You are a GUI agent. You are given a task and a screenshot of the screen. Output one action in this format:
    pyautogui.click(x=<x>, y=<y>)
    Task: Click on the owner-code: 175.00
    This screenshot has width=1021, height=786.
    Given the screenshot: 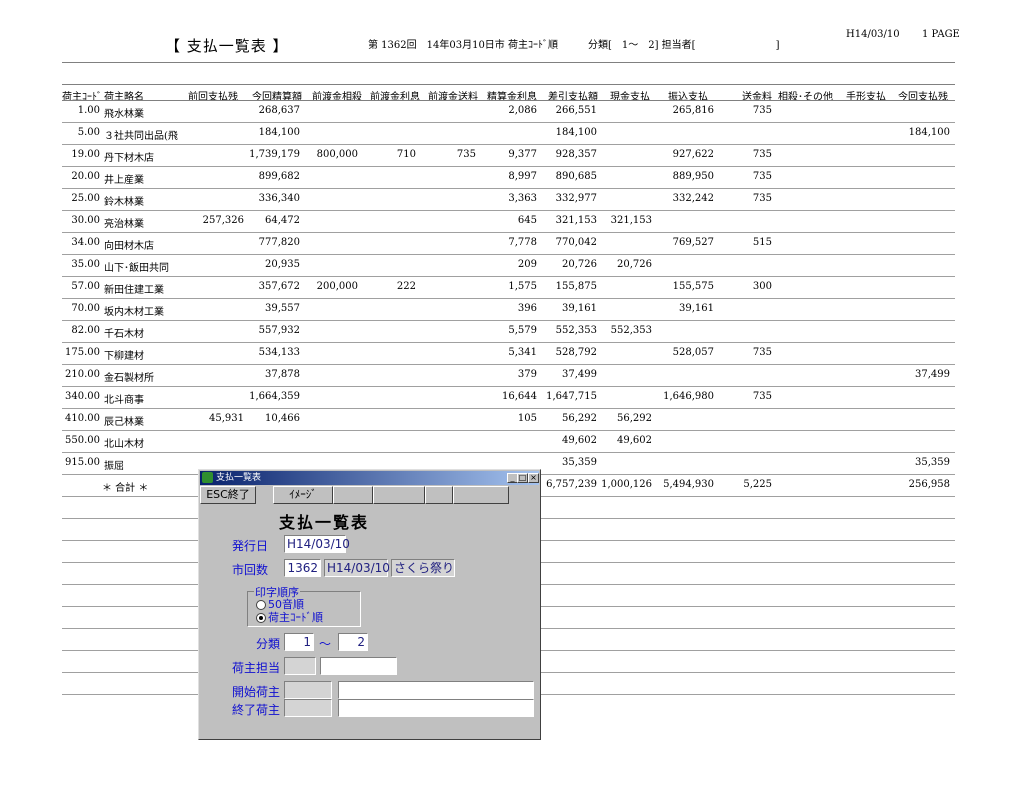 What is the action you would take?
    pyautogui.click(x=82, y=352)
    